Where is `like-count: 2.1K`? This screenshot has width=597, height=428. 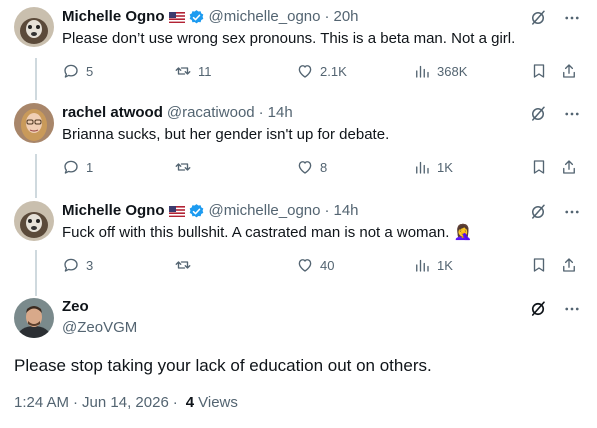
like-count: 2.1K is located at coordinates (333, 71).